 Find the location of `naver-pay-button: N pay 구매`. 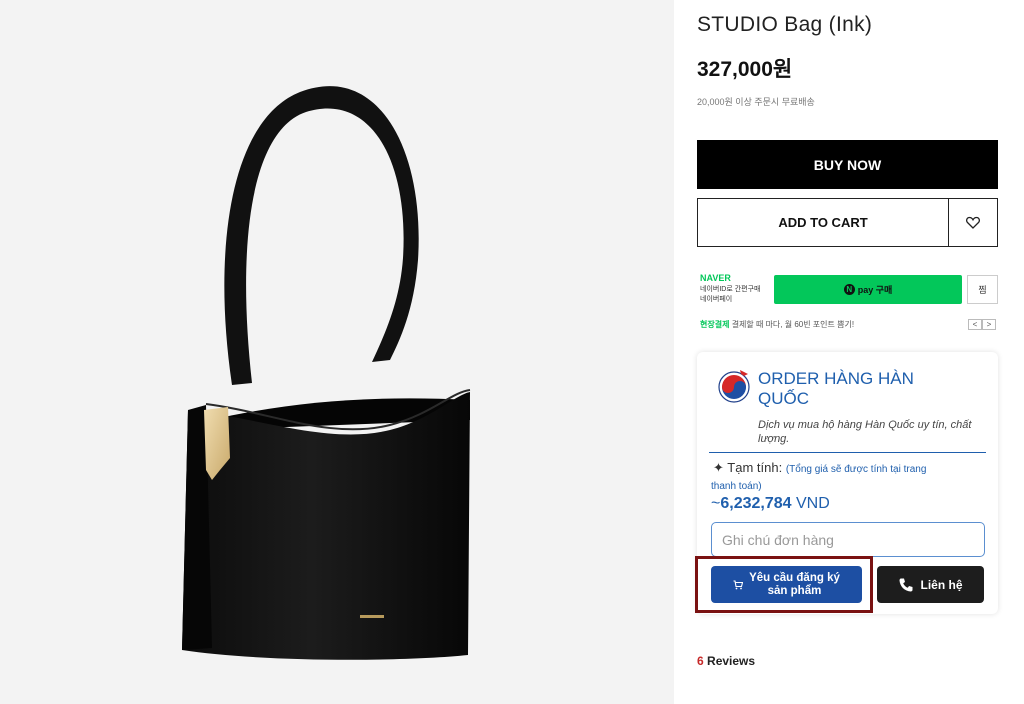

naver-pay-button: N pay 구매 is located at coordinates (868, 289).